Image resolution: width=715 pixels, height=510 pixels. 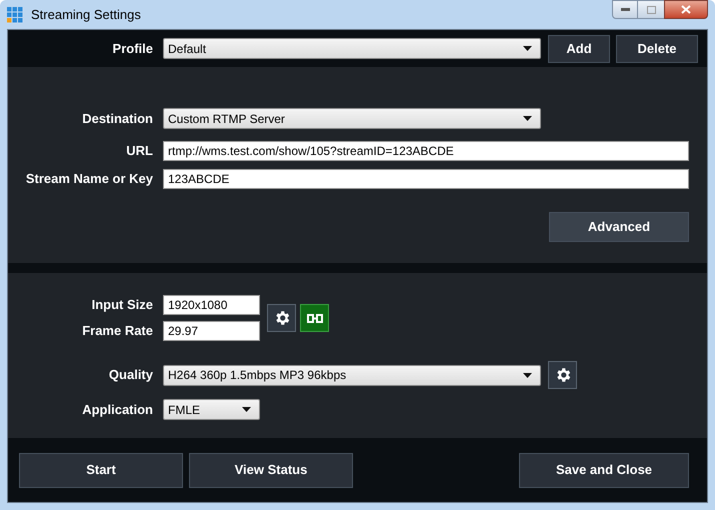 I want to click on delete-button: Delete, so click(x=657, y=48).